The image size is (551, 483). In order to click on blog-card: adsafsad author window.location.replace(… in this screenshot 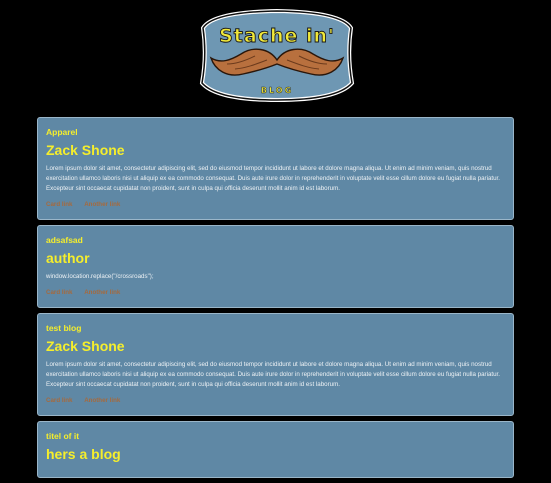, I will do `click(275, 266)`.